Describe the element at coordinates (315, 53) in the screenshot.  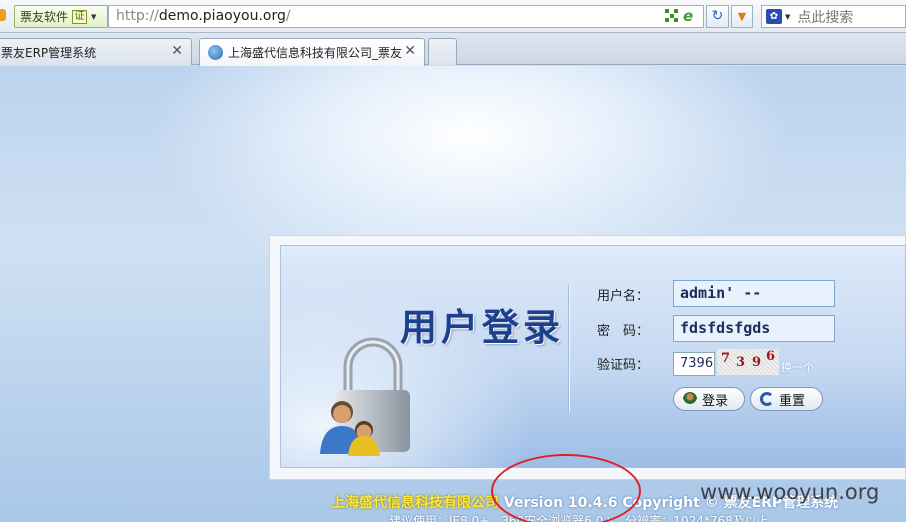
I see `tab-label: 上海盛代信息科技有限公司_票友` at that location.